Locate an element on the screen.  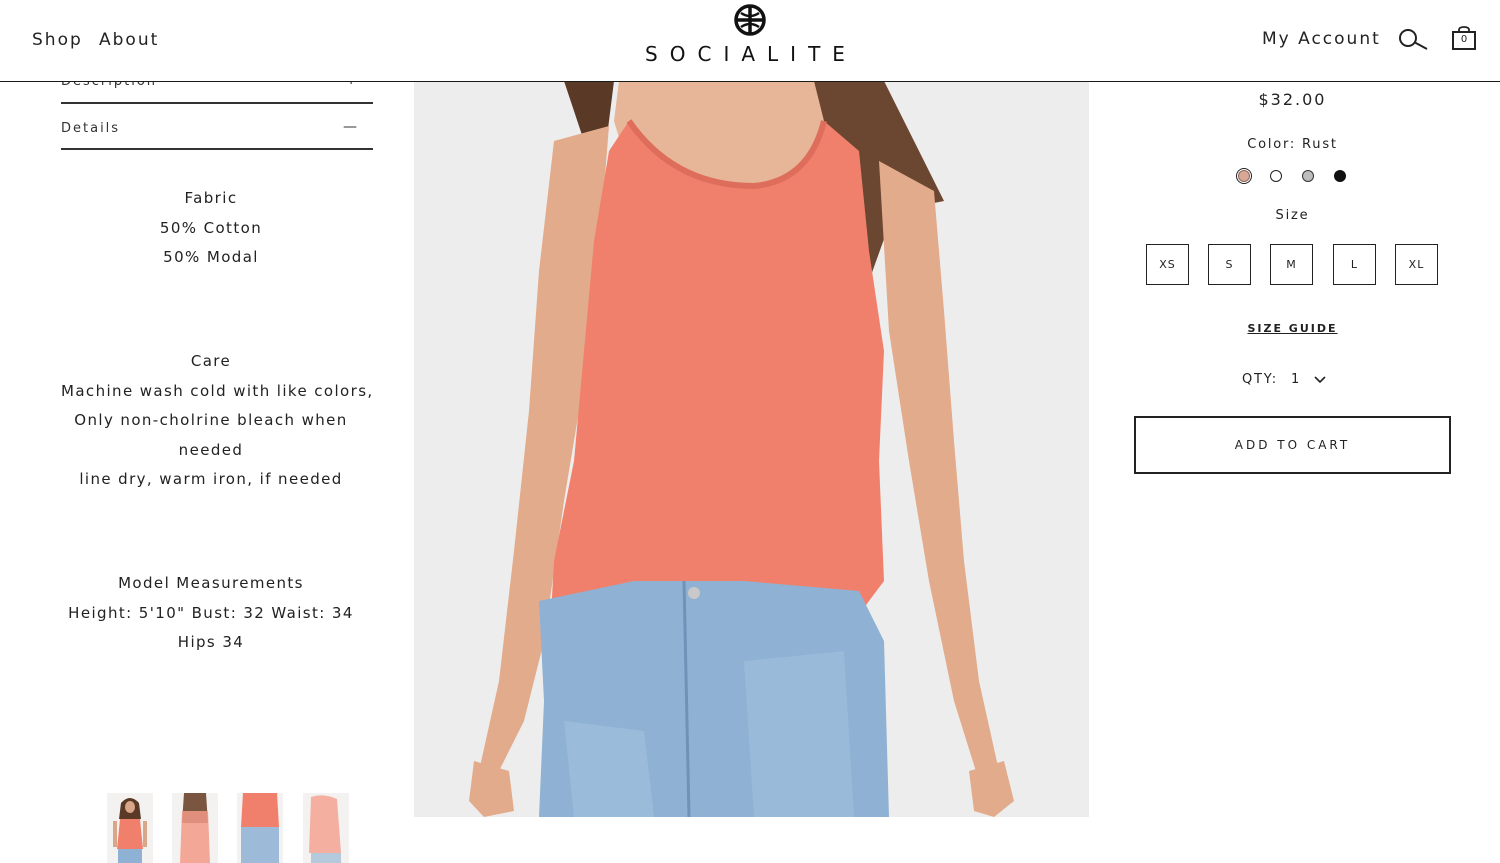
model-title: Model Measurements is located at coordinates (211, 583).